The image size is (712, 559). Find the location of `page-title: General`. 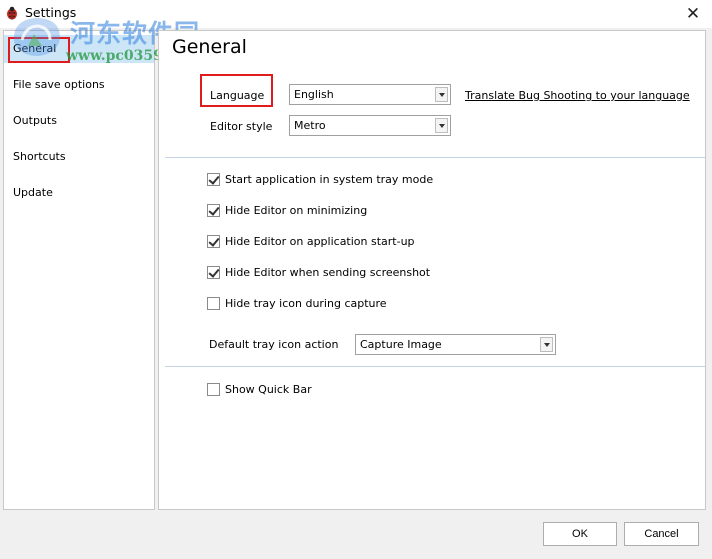

page-title: General is located at coordinates (209, 47).